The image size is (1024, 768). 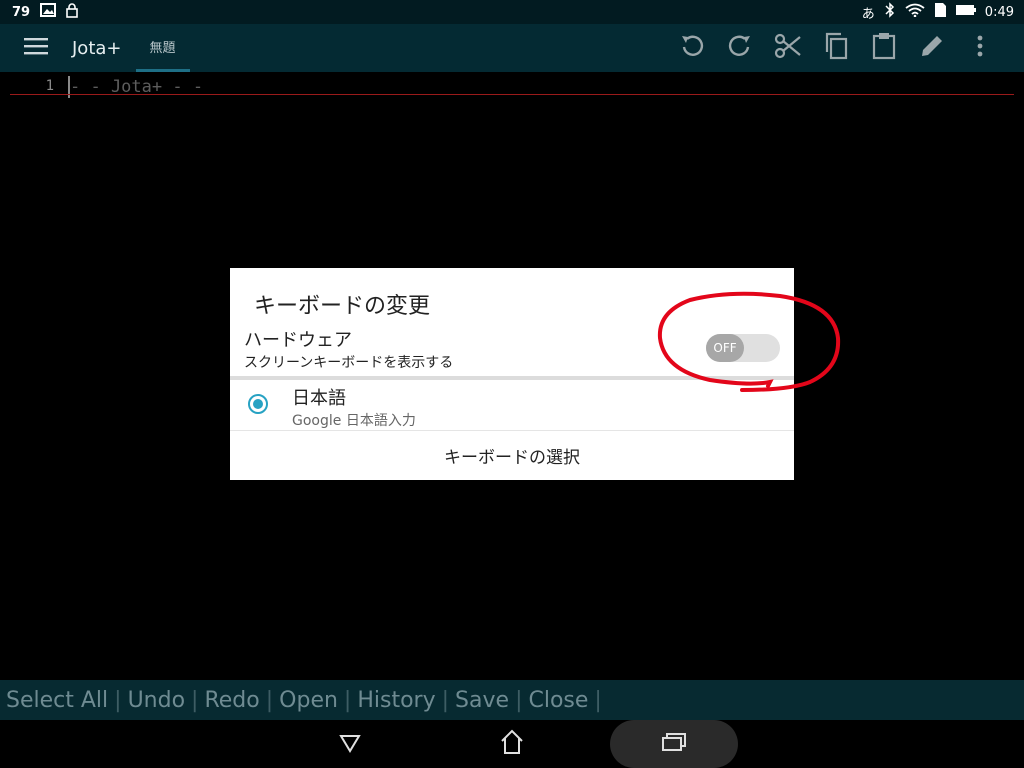 I want to click on ime-subtitle: Google 日本語入力, so click(x=354, y=421).